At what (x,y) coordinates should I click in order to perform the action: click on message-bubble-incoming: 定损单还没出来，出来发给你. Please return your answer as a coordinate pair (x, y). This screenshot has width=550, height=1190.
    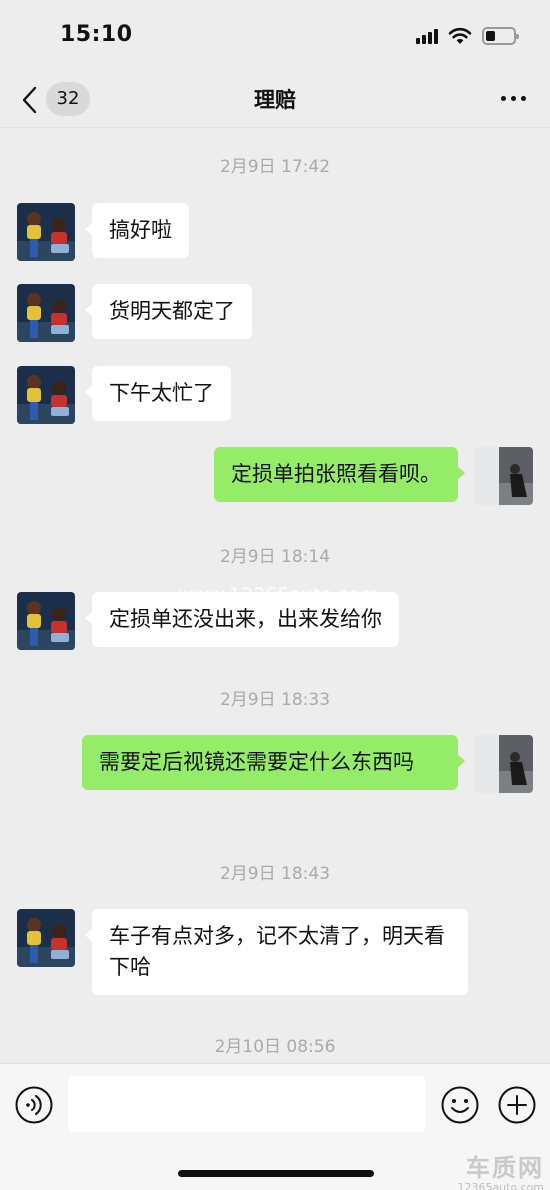
    Looking at the image, I should click on (242, 619).